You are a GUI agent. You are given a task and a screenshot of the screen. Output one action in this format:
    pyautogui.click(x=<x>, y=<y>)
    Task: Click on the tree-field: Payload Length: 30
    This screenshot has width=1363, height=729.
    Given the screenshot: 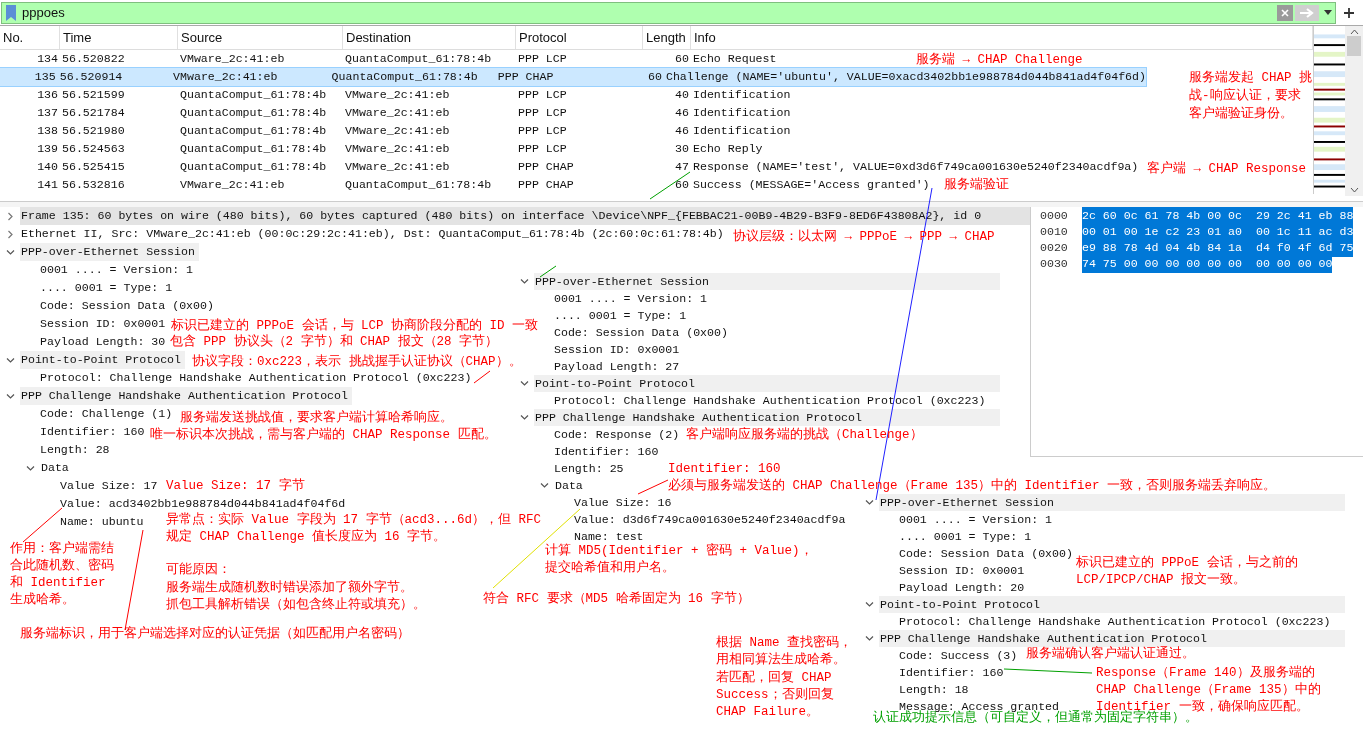 What is the action you would take?
    pyautogui.click(x=103, y=342)
    